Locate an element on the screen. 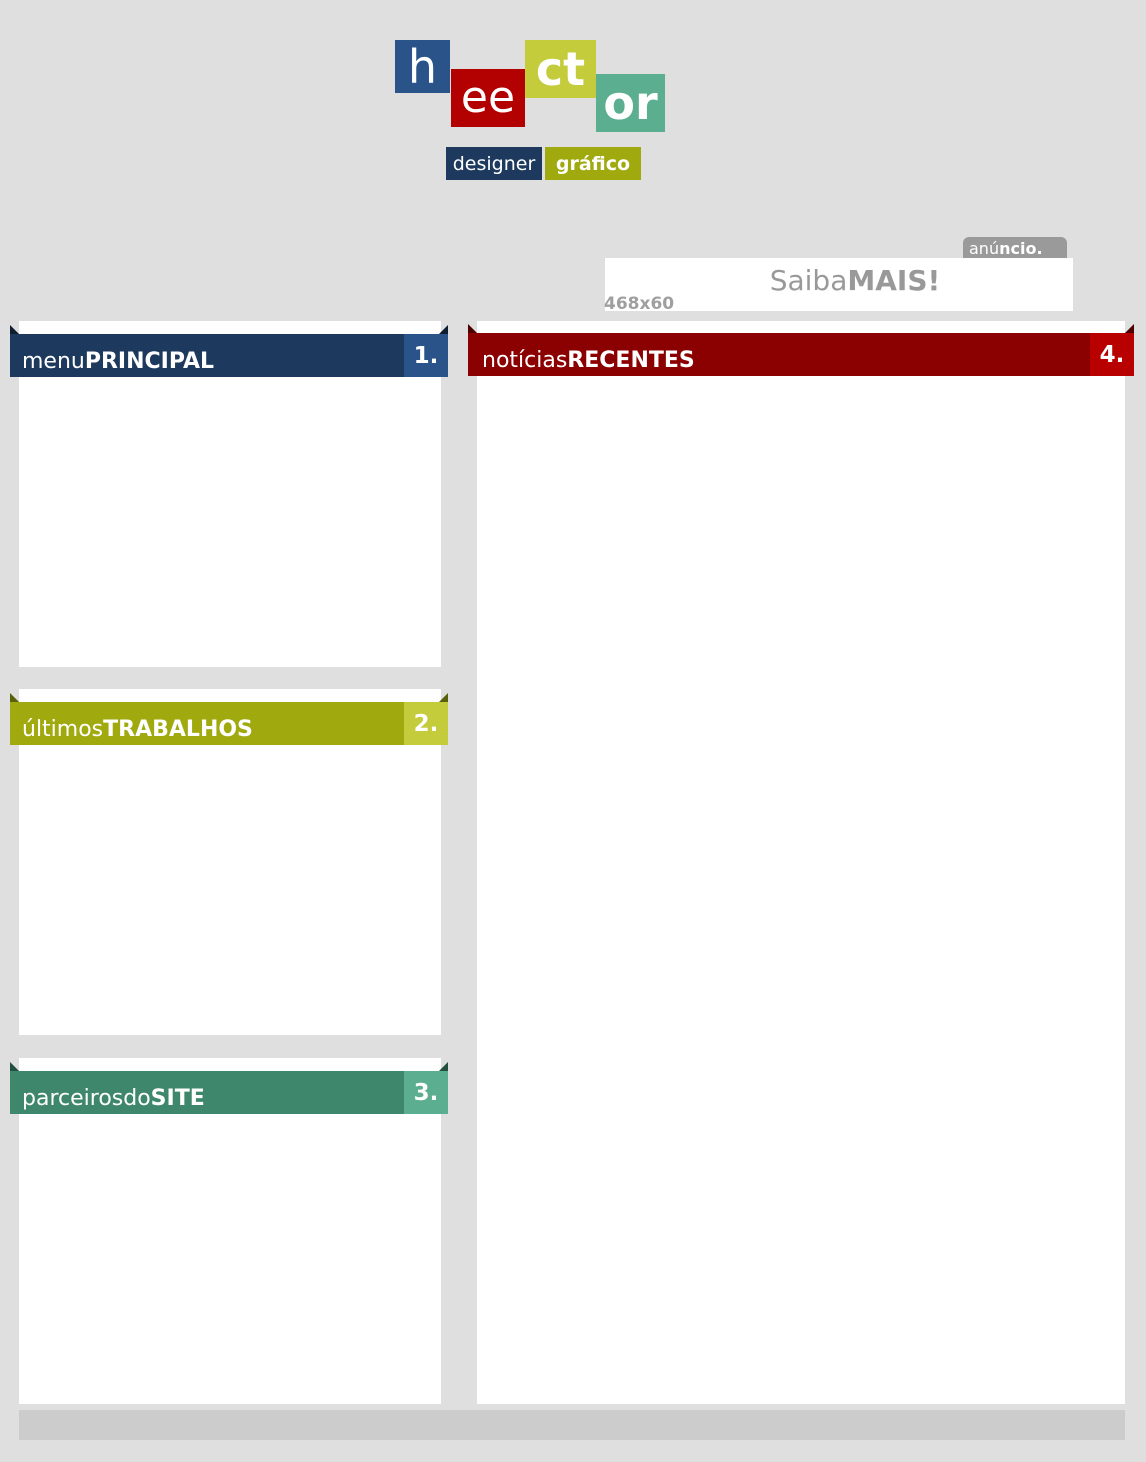 The image size is (1146, 1462). works-title-light: últimos is located at coordinates (63, 729).